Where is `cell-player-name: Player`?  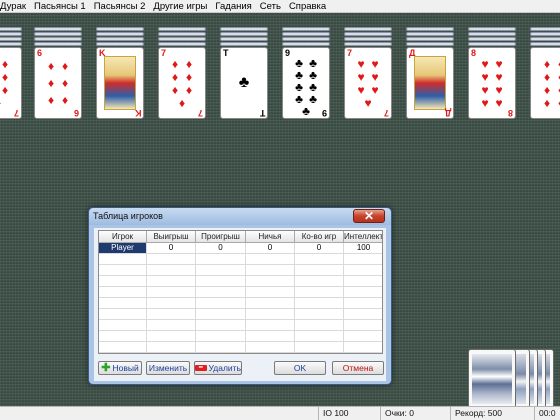
cell-player-name: Player is located at coordinates (123, 248).